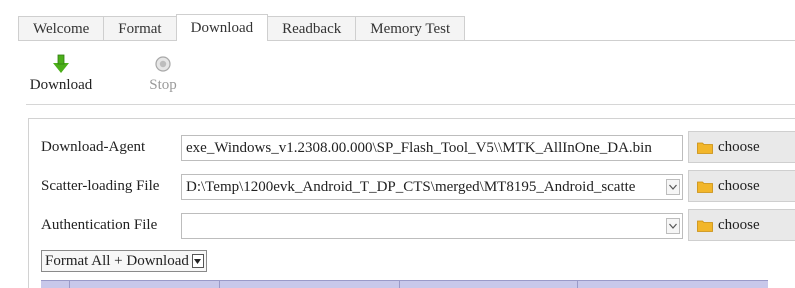  Describe the element at coordinates (61, 64) in the screenshot. I see `arrow-down-icon` at that location.